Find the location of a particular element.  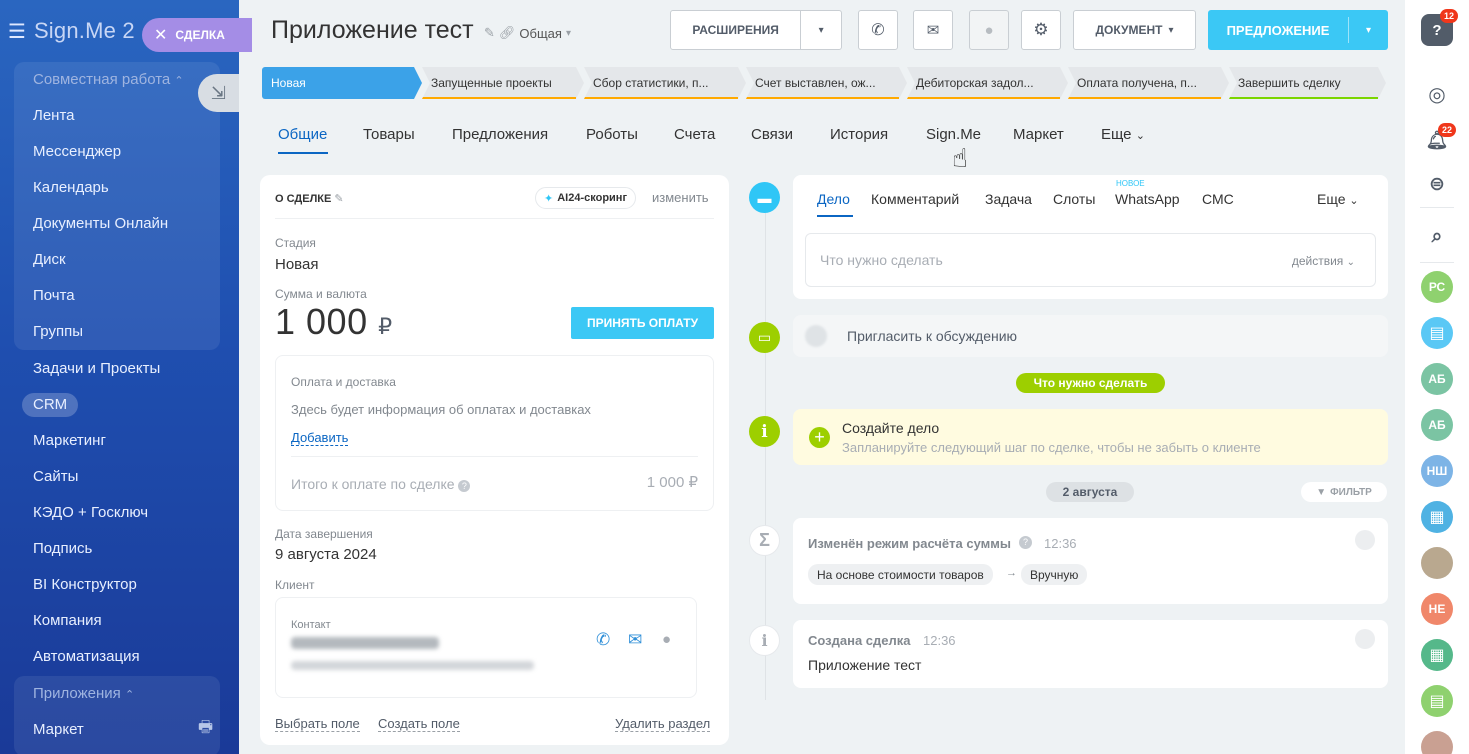

event2-body: Приложение тест is located at coordinates (865, 665).